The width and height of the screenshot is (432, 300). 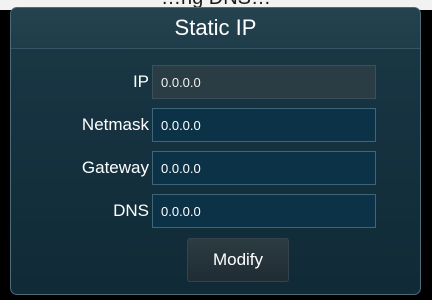 I want to click on dialog-title-bar: Static IP, so click(x=215, y=28).